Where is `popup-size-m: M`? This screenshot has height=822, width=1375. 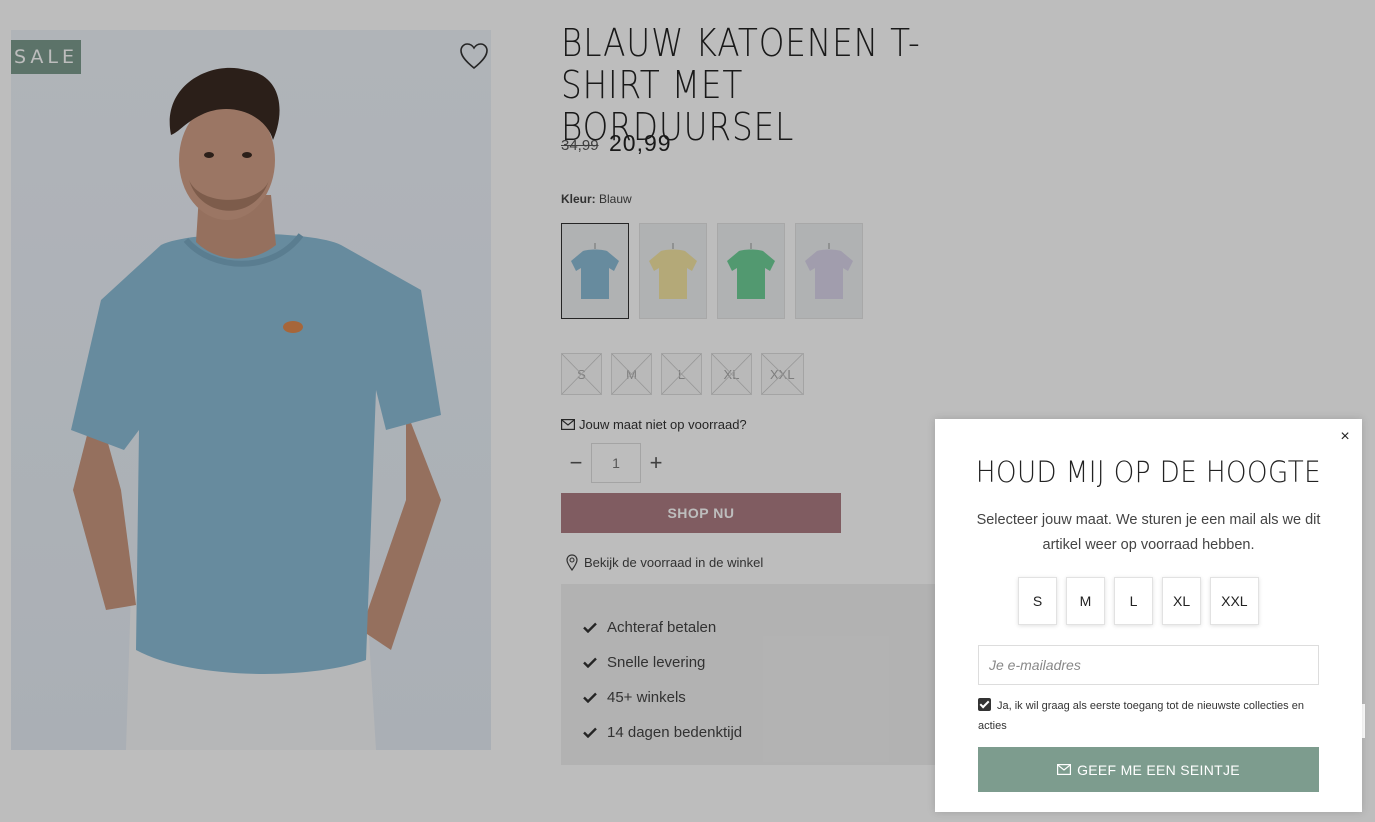 popup-size-m: M is located at coordinates (1085, 601).